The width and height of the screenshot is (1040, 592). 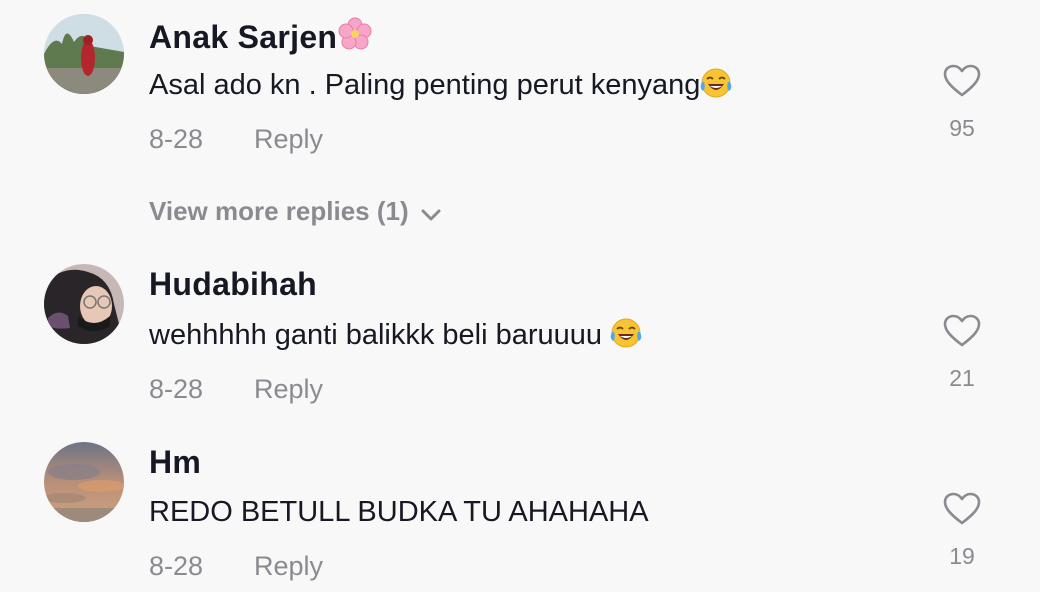 I want to click on like-group: 95, so click(x=962, y=103).